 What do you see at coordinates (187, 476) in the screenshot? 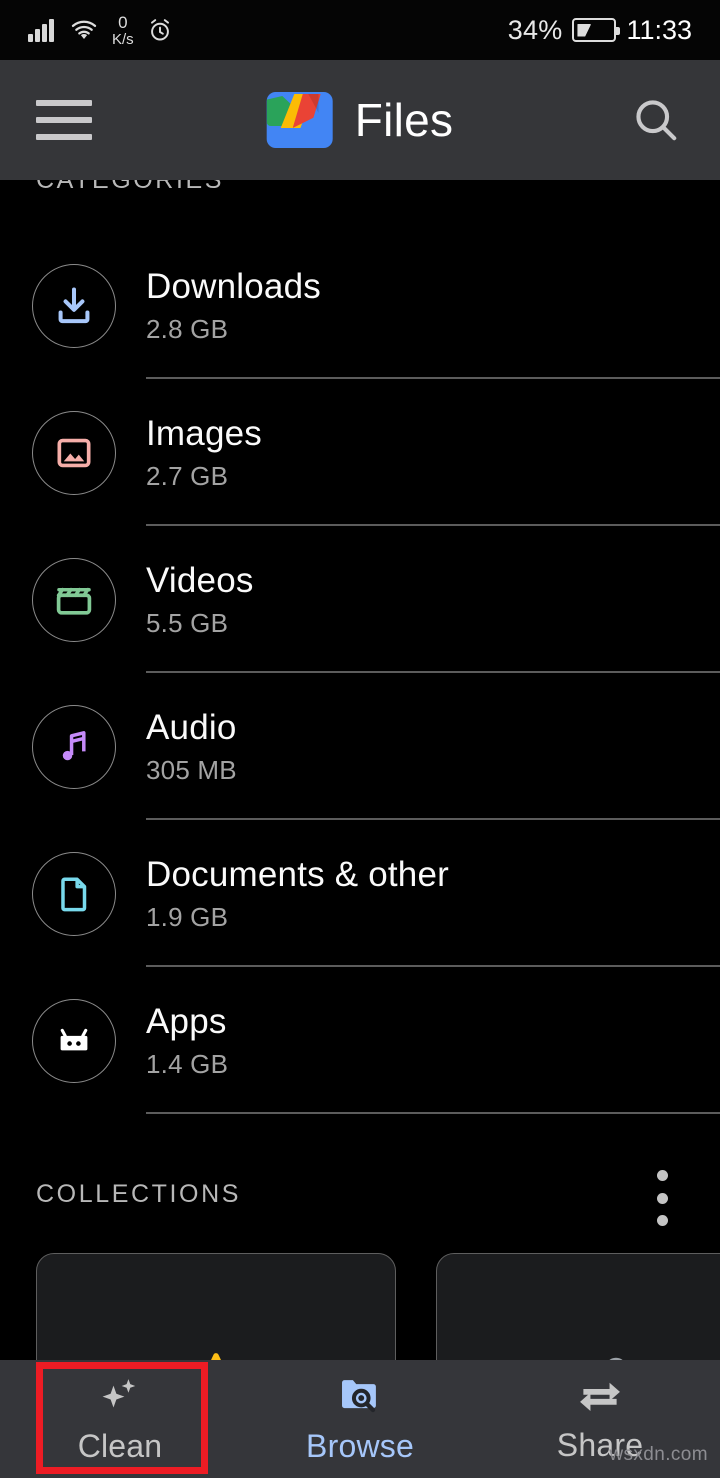
I see `list-item-size: 2.7 GB` at bounding box center [187, 476].